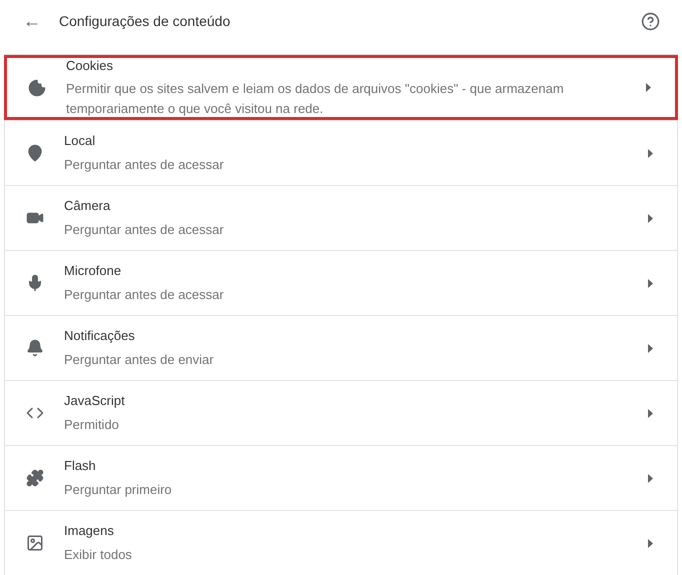 The width and height of the screenshot is (682, 575). Describe the element at coordinates (341, 477) in the screenshot. I see `settings-row: Flash Perguntar primeiro` at that location.